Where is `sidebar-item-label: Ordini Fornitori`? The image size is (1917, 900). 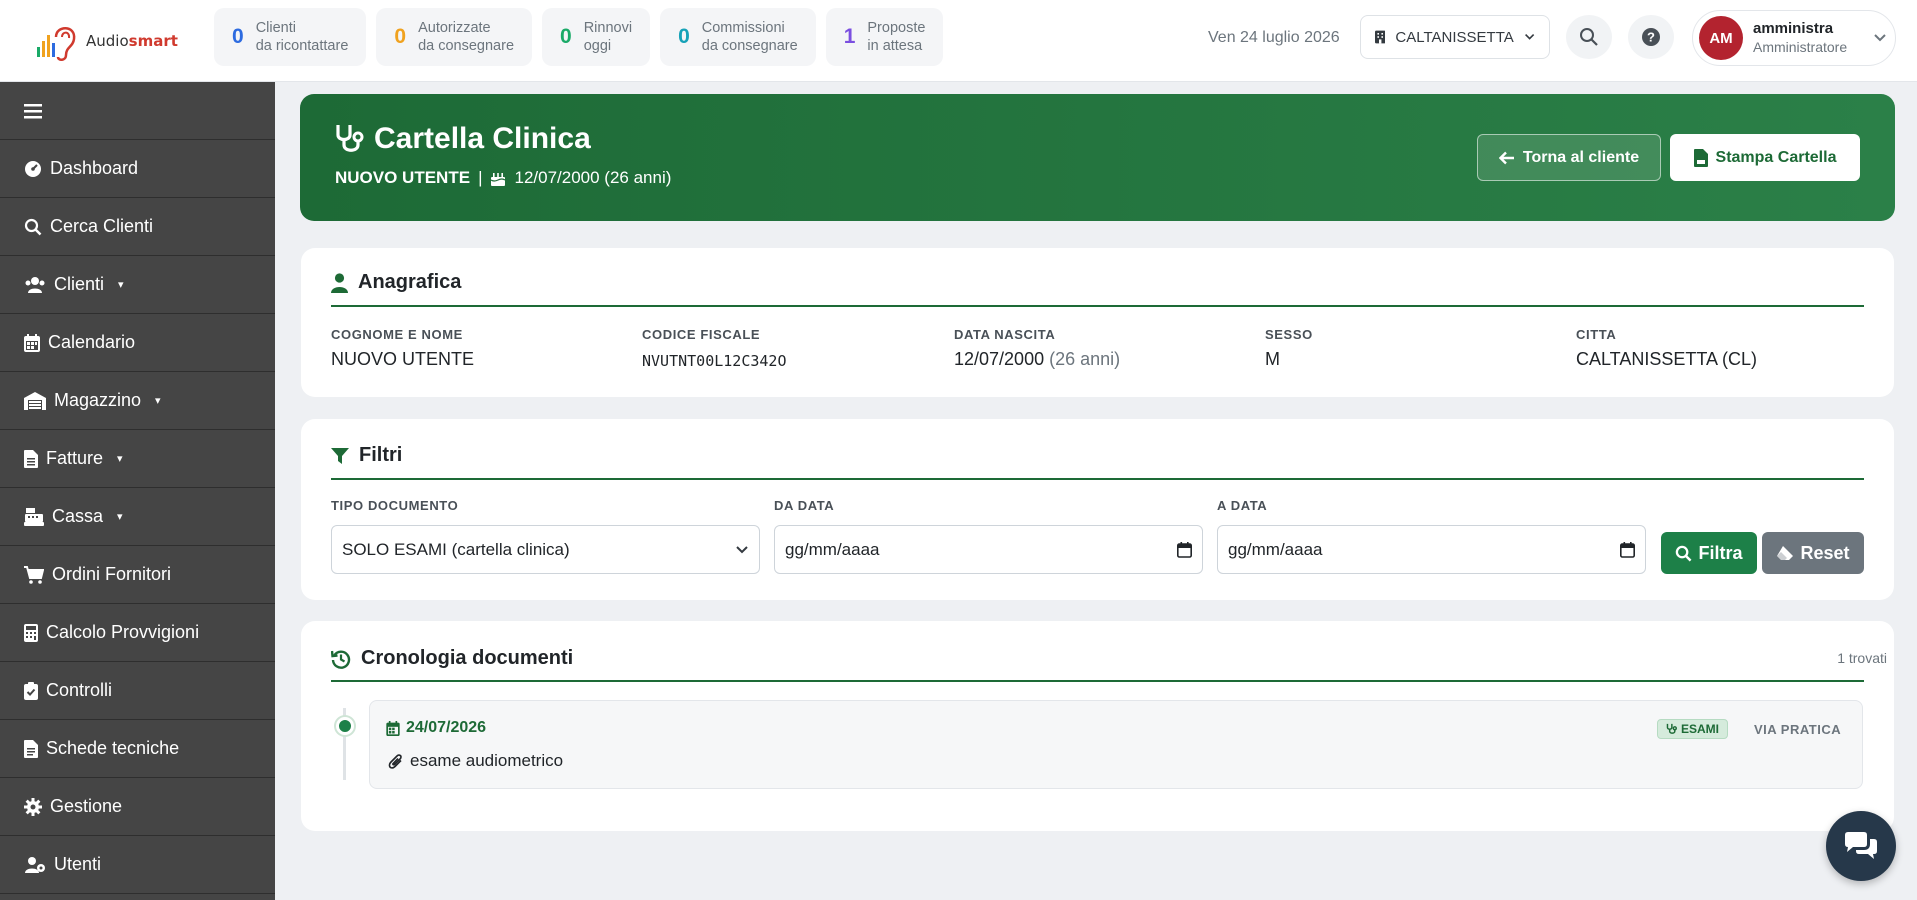 sidebar-item-label: Ordini Fornitori is located at coordinates (112, 574).